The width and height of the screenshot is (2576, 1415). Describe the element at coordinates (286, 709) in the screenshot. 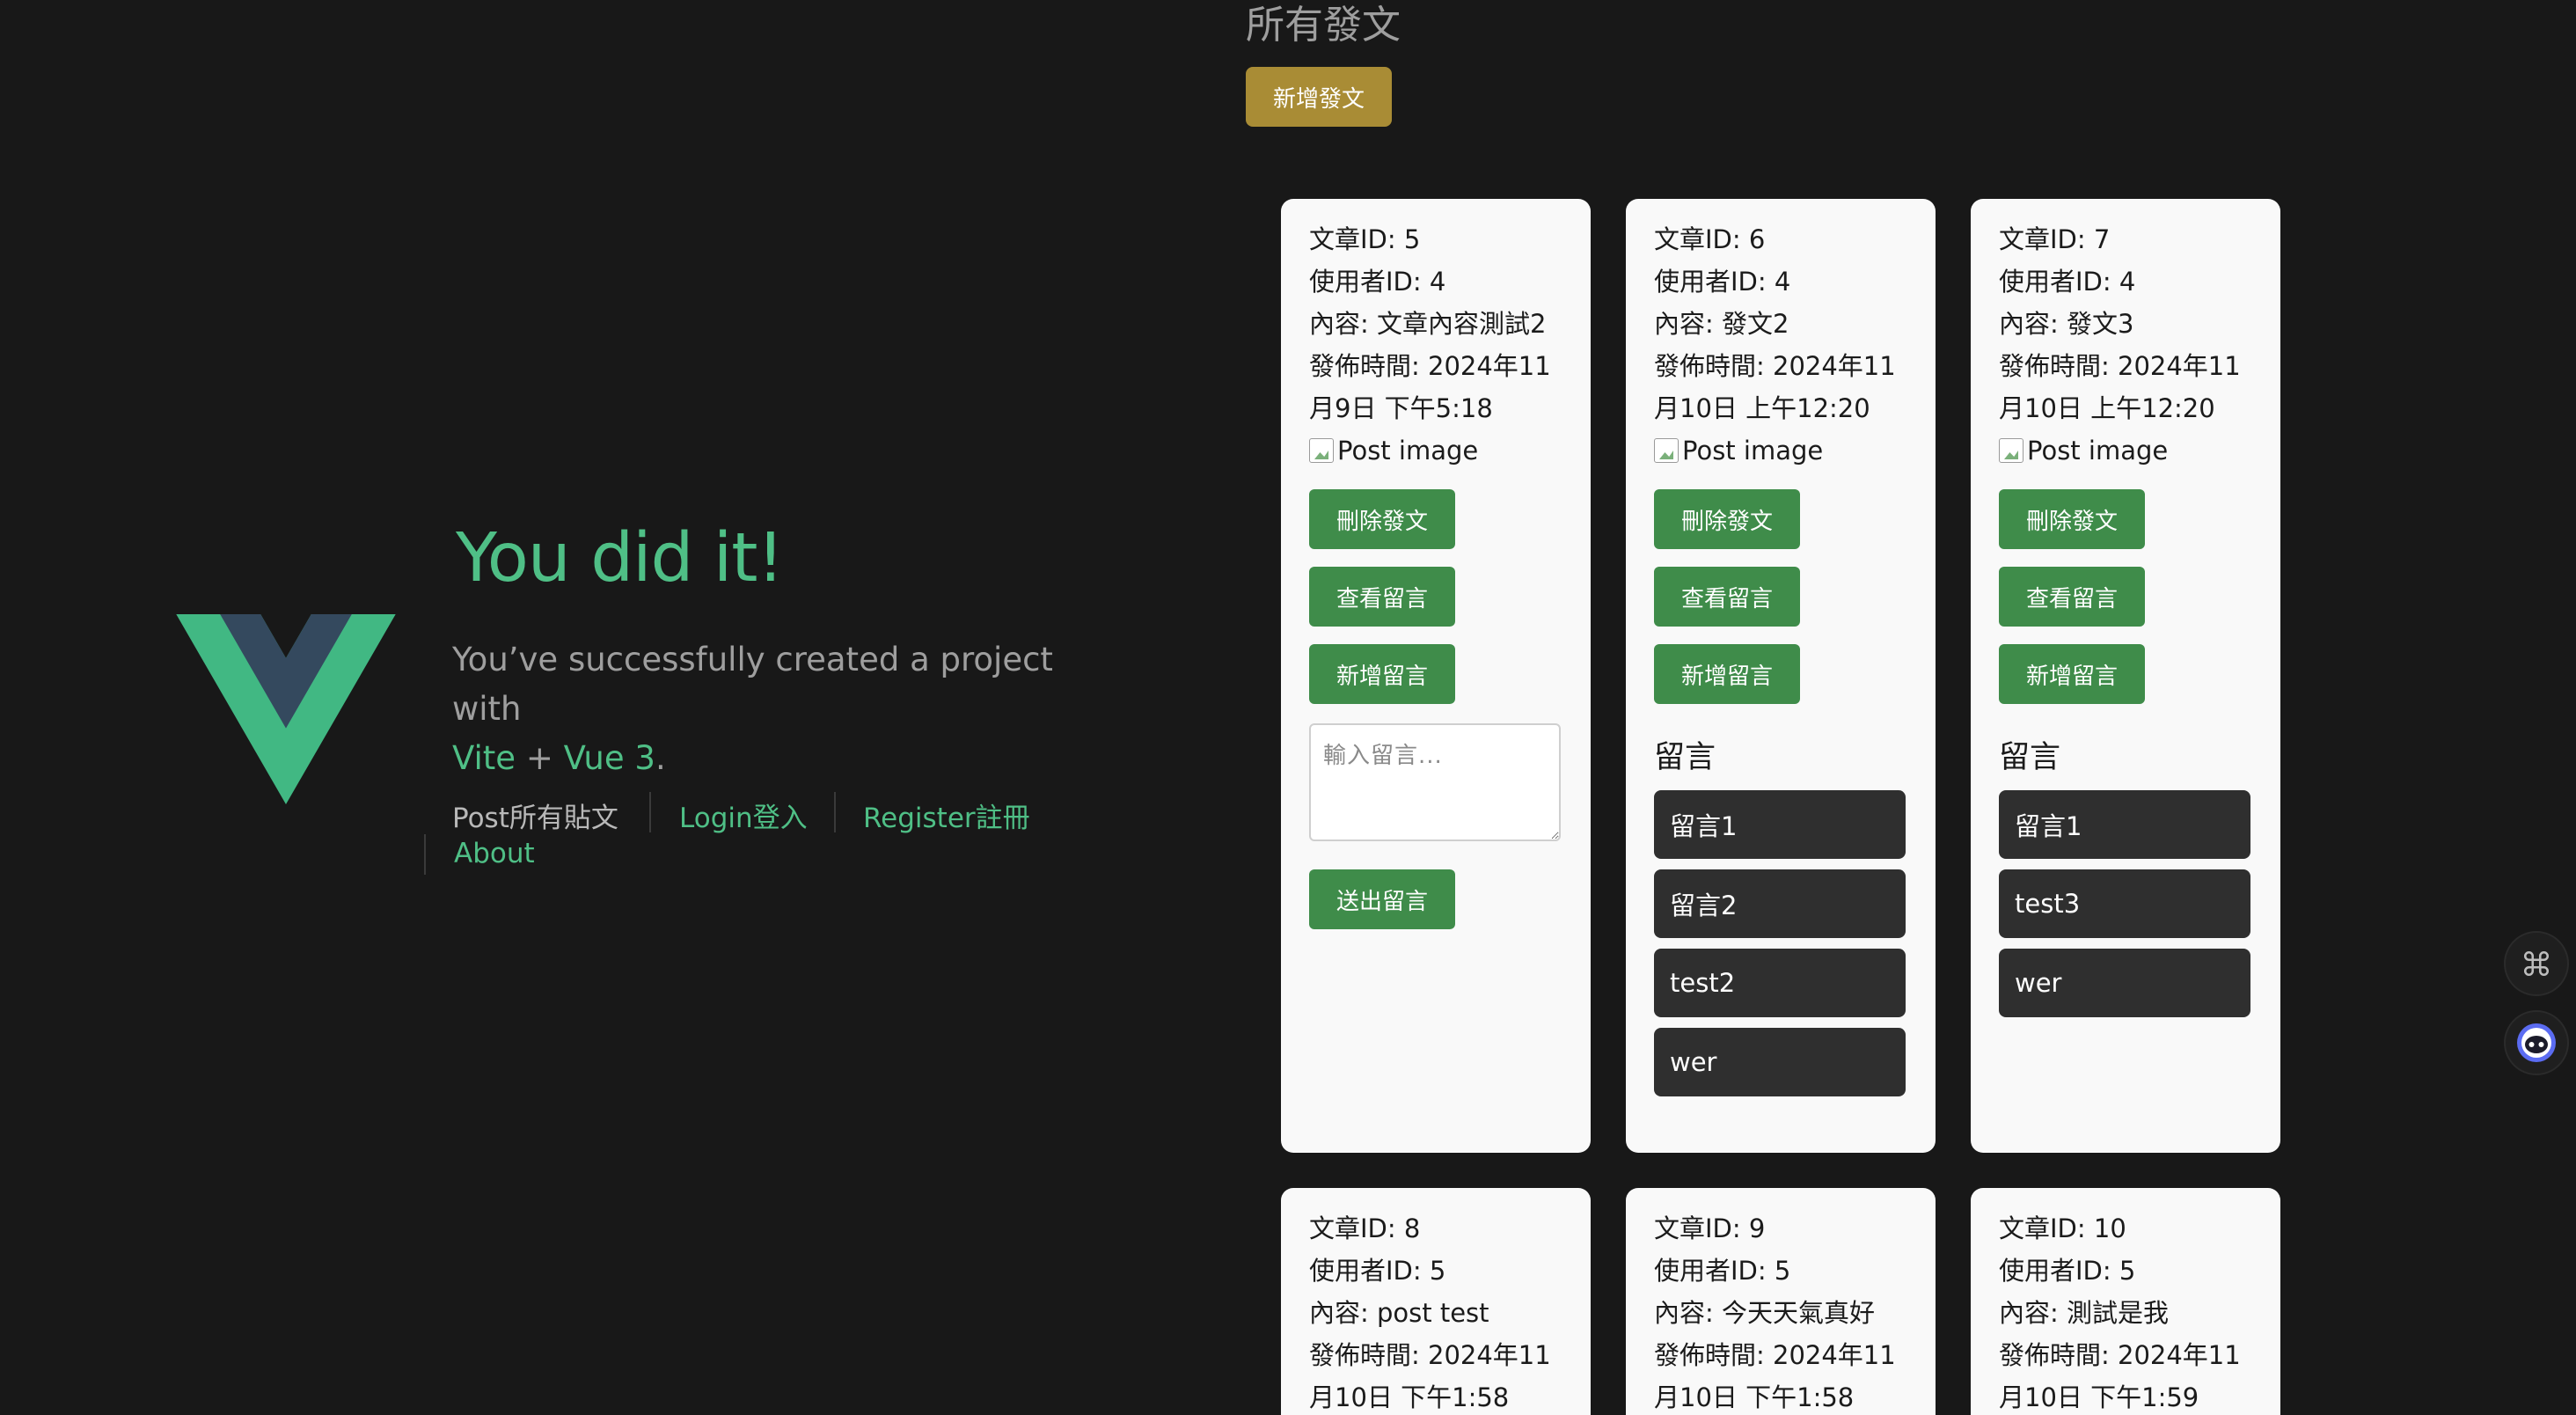

I see `vue-logo` at that location.